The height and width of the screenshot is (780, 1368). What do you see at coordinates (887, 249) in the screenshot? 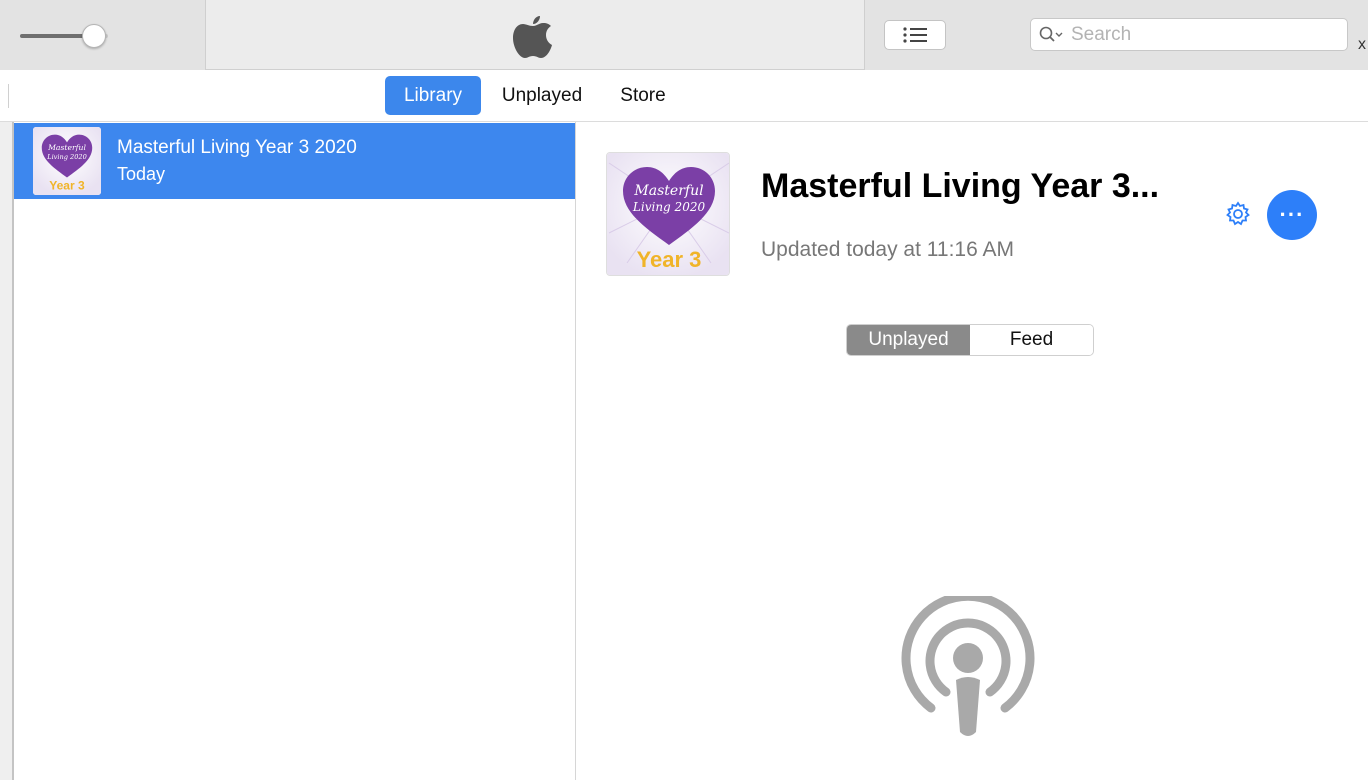
I see `updated-timestamp: Updated today at 11:16 AM` at bounding box center [887, 249].